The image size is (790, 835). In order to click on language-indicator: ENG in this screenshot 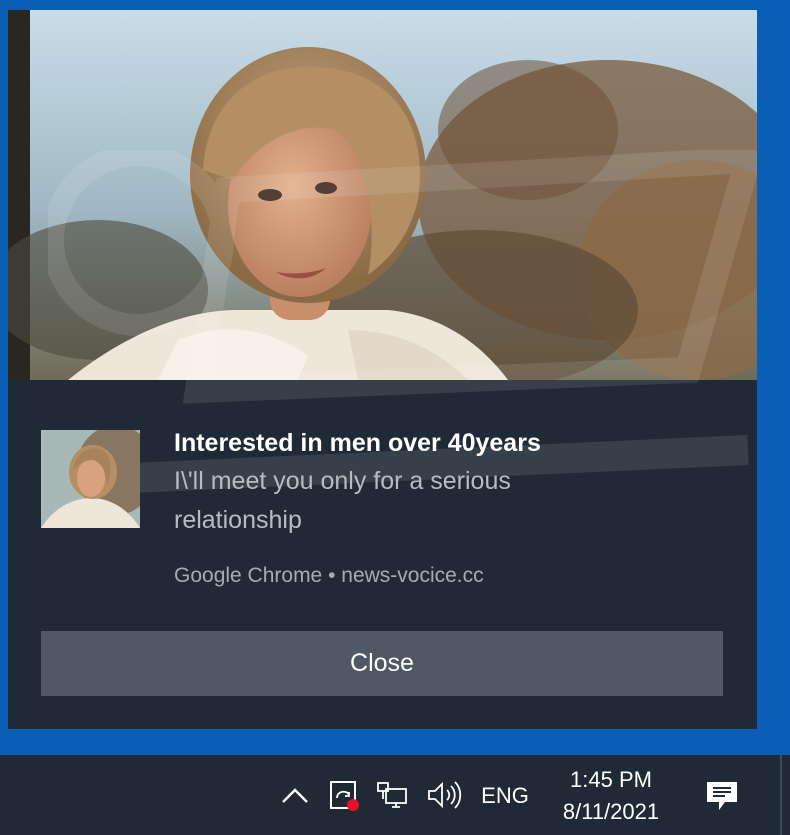, I will do `click(505, 796)`.